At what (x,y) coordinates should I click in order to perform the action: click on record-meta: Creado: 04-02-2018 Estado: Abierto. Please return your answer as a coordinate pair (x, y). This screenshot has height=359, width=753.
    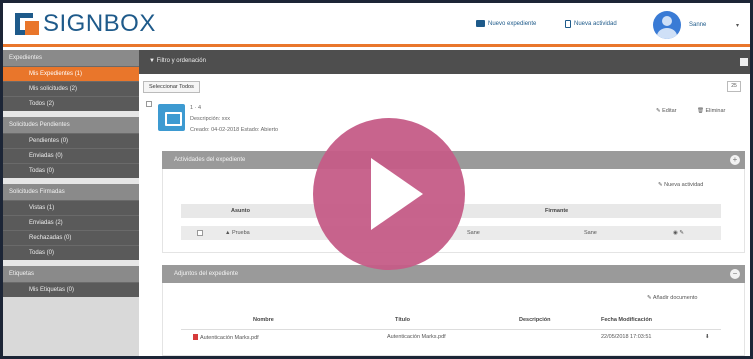
    Looking at the image, I should click on (234, 130).